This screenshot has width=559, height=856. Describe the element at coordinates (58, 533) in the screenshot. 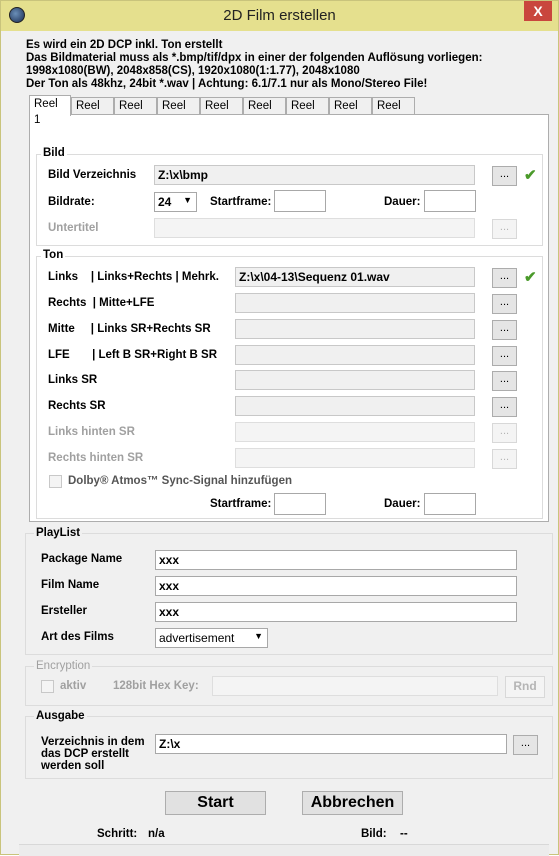

I see `playlist-legend: PlayList` at that location.